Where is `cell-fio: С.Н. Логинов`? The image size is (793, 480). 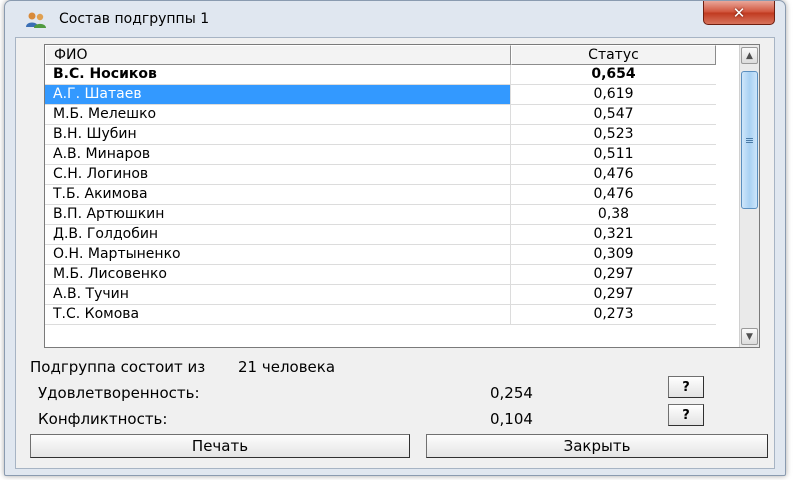 cell-fio: С.Н. Логинов is located at coordinates (278, 174).